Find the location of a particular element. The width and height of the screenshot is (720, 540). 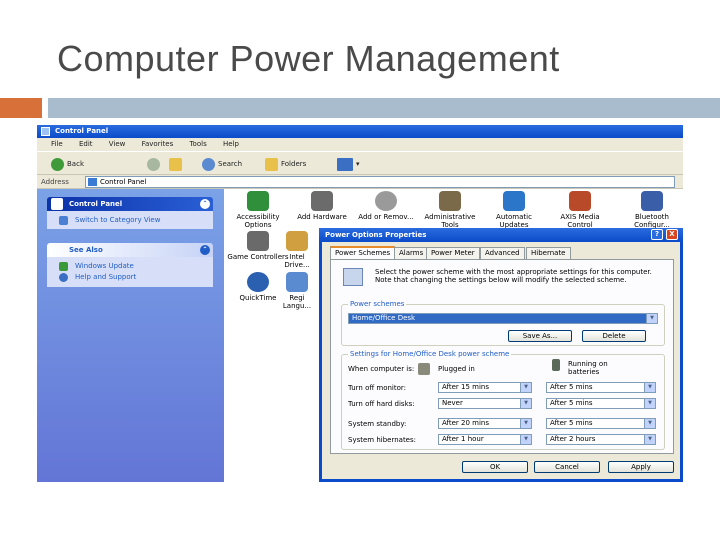

item-label: Automatic Updates is located at coordinates (514, 221).